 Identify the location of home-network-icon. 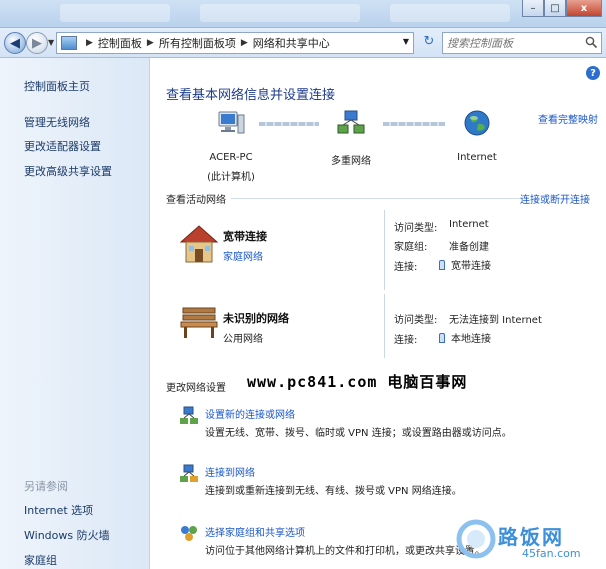
(199, 244).